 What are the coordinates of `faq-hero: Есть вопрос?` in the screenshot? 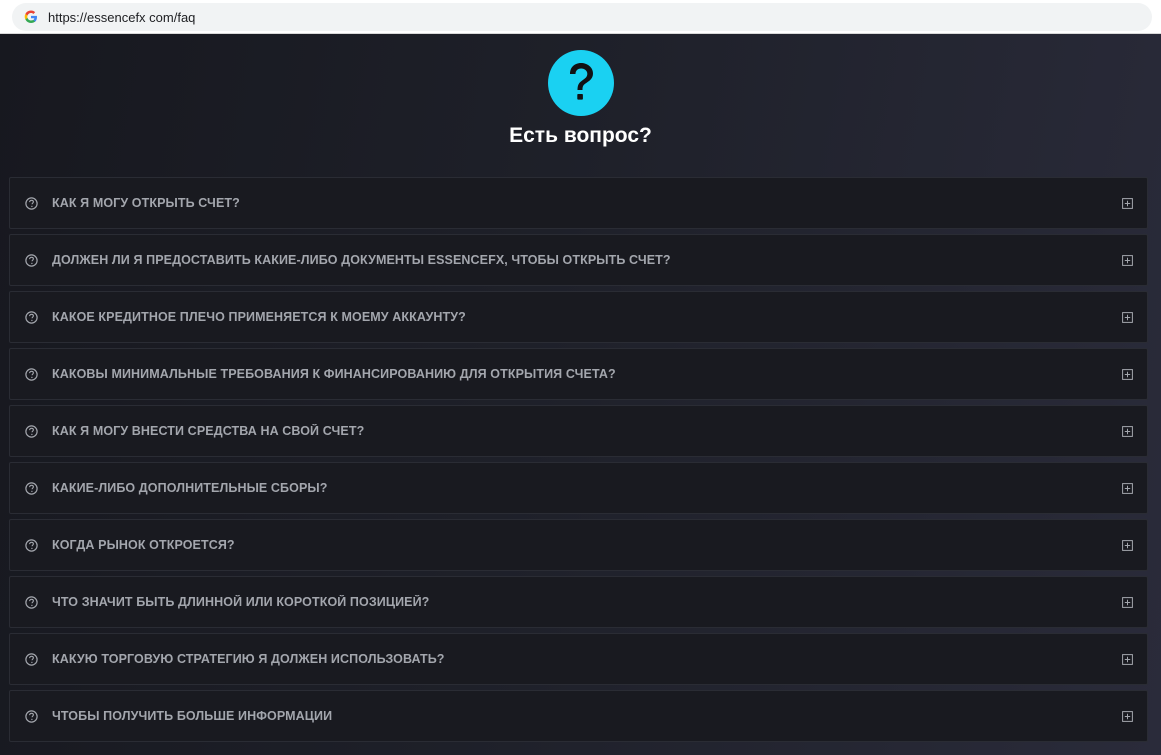 It's located at (580, 99).